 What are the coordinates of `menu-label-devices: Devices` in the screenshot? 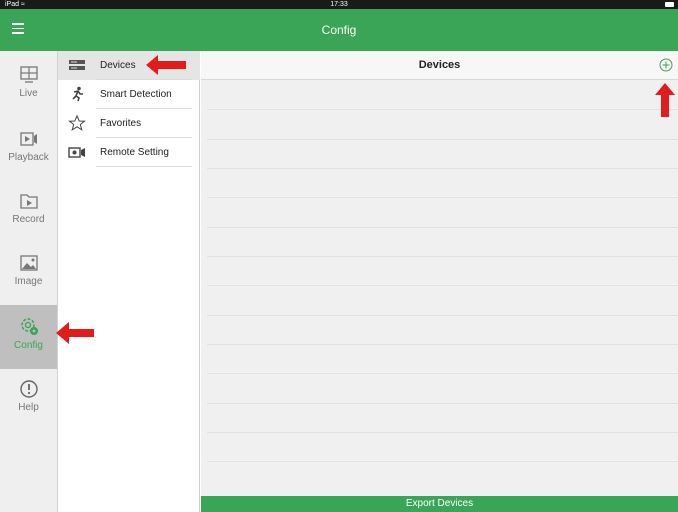 It's located at (118, 65).